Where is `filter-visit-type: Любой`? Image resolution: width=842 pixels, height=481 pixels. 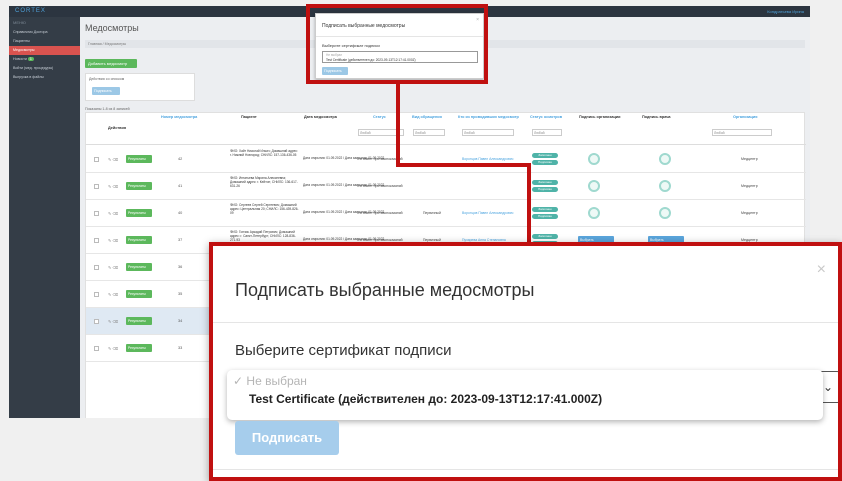 filter-visit-type: Любой is located at coordinates (429, 132).